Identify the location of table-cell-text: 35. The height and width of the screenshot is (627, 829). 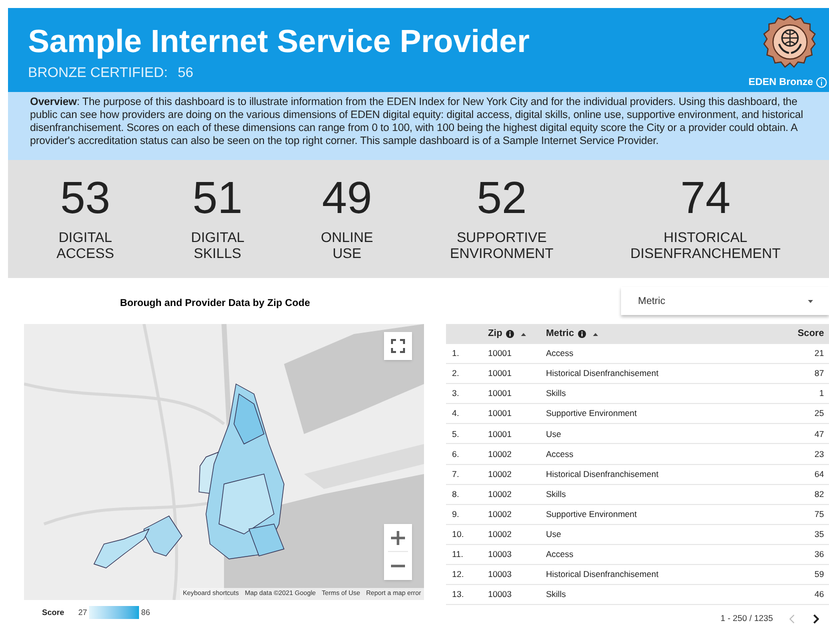
(819, 534).